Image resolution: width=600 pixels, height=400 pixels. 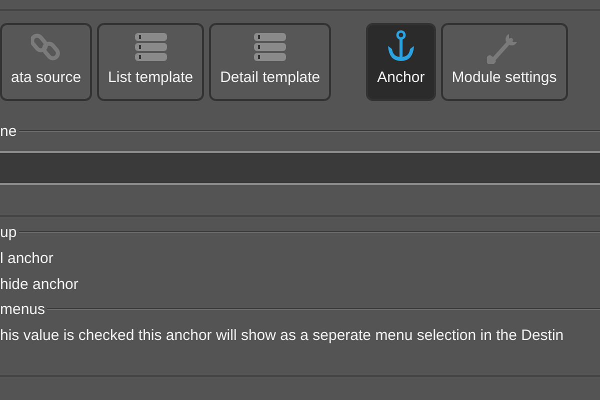 I want to click on link-icon, so click(x=46, y=47).